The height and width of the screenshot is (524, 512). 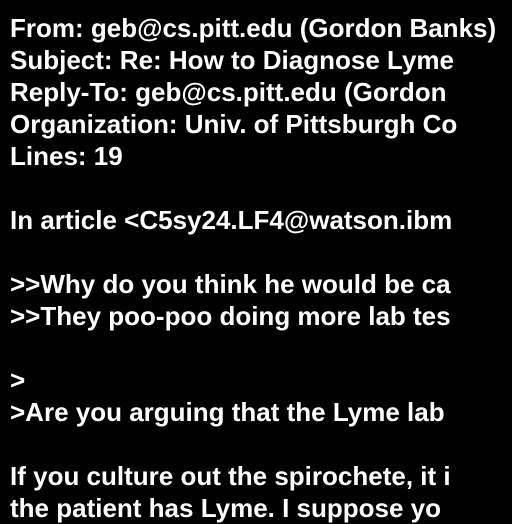 What do you see at coordinates (230, 284) in the screenshot?
I see `quoted-line: >>Why do you think he would be ca` at bounding box center [230, 284].